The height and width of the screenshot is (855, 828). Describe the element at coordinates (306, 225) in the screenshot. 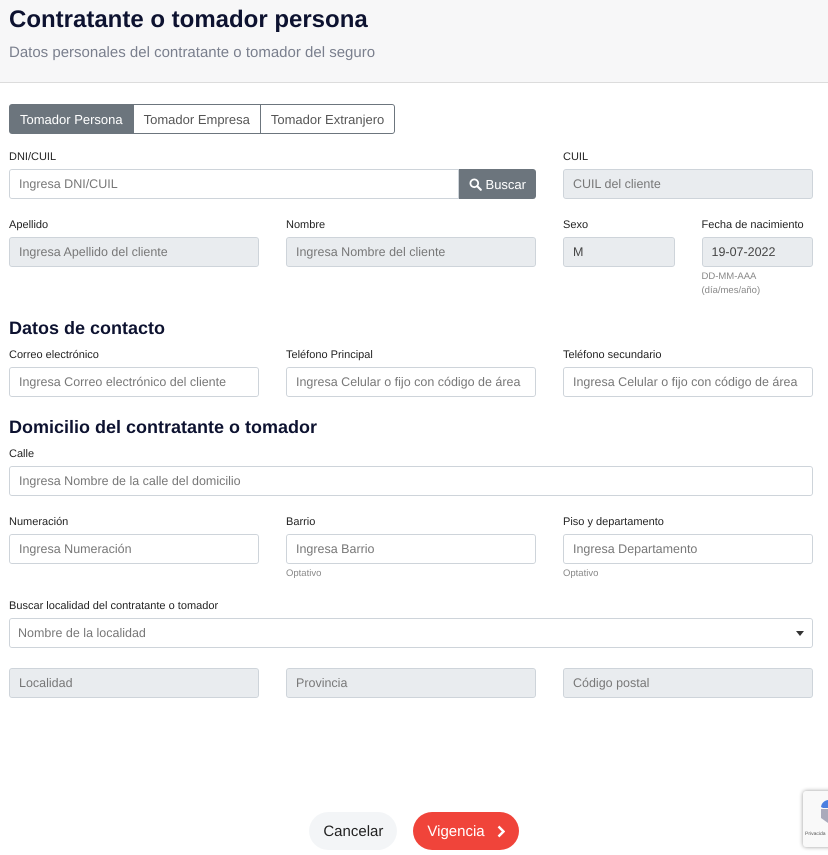

I see `field-label: Nombre` at that location.